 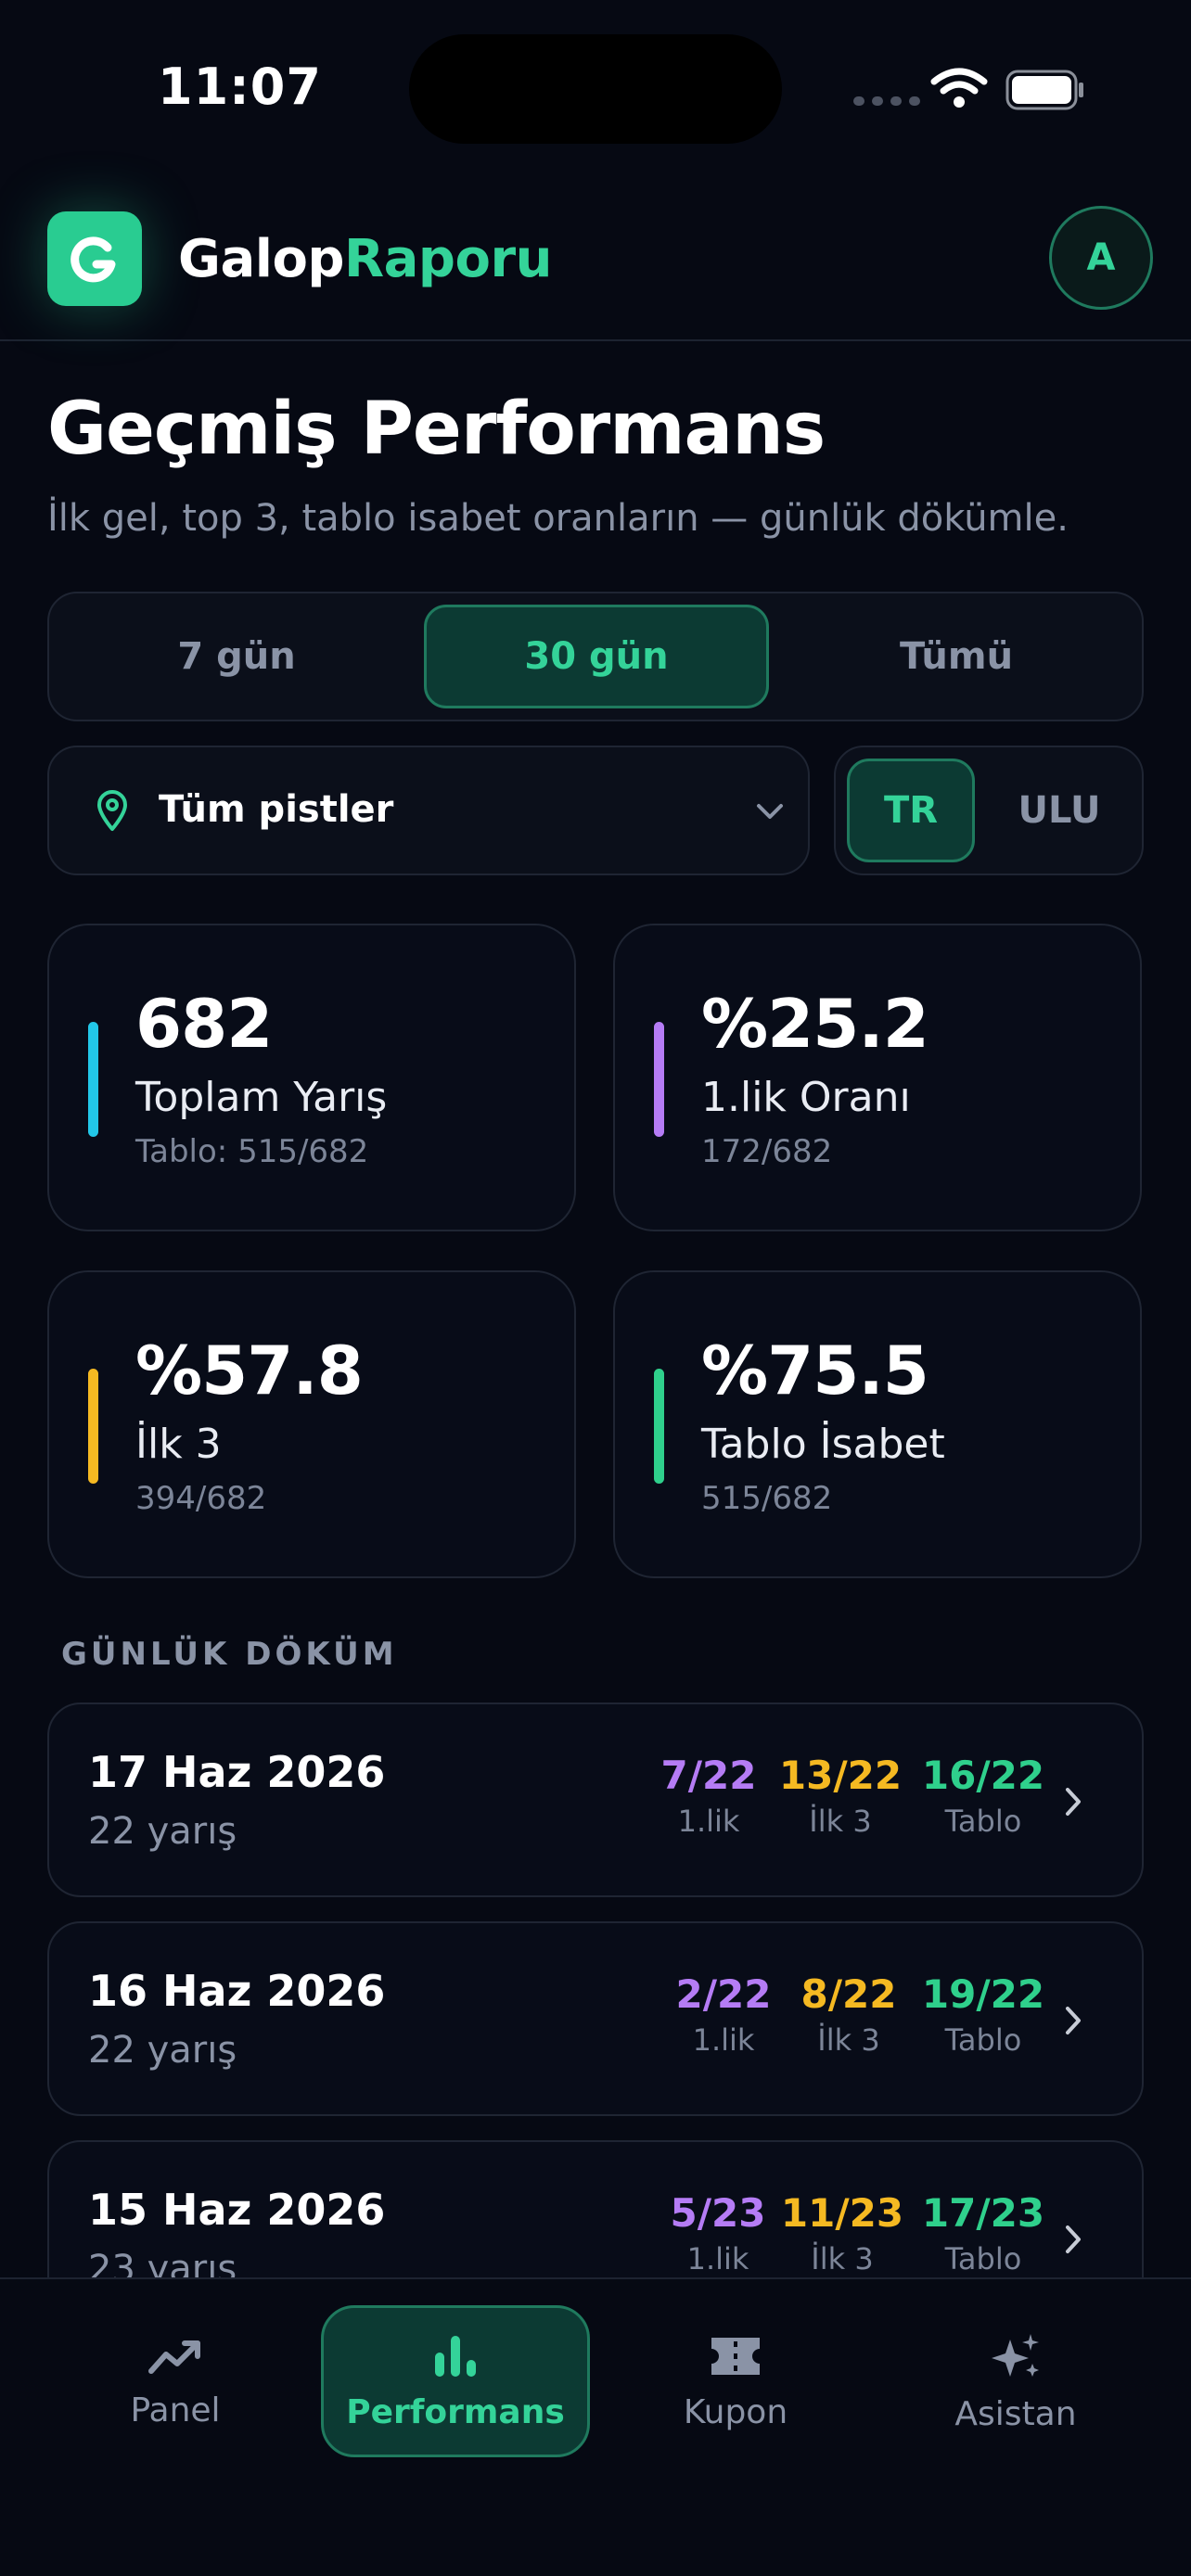 I want to click on nav-panel: Panel, so click(x=175, y=2381).